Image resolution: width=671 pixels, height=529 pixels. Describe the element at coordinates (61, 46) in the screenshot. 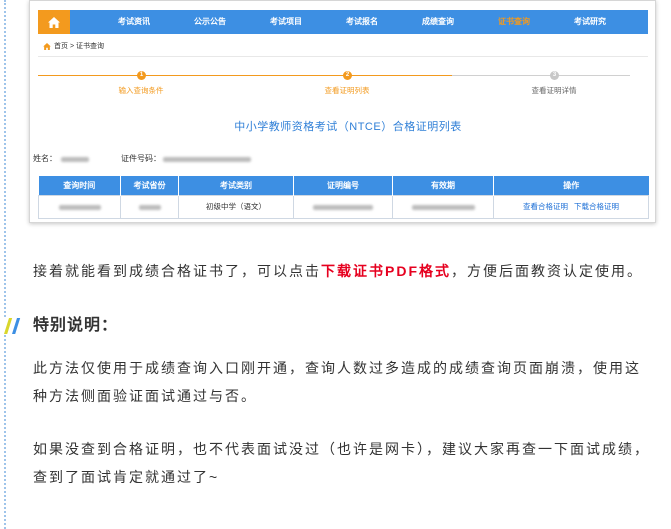

I see `breadcrumb-home-link: 首页` at that location.